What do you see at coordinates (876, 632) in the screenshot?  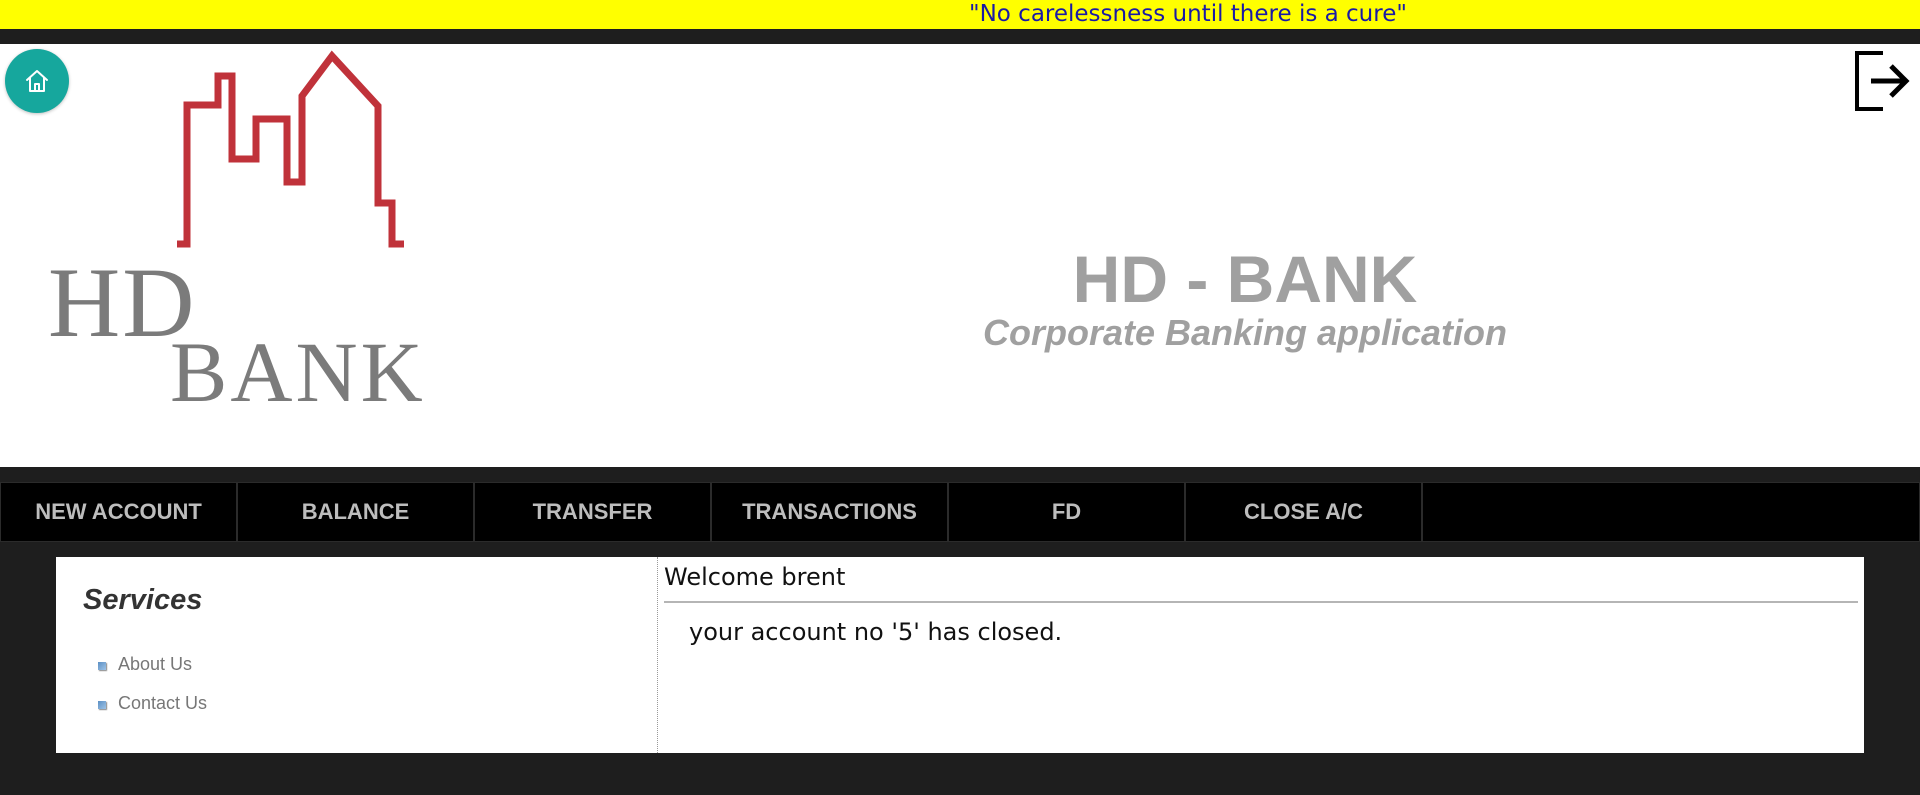 I see `status-message: your account no '5' has closed.` at bounding box center [876, 632].